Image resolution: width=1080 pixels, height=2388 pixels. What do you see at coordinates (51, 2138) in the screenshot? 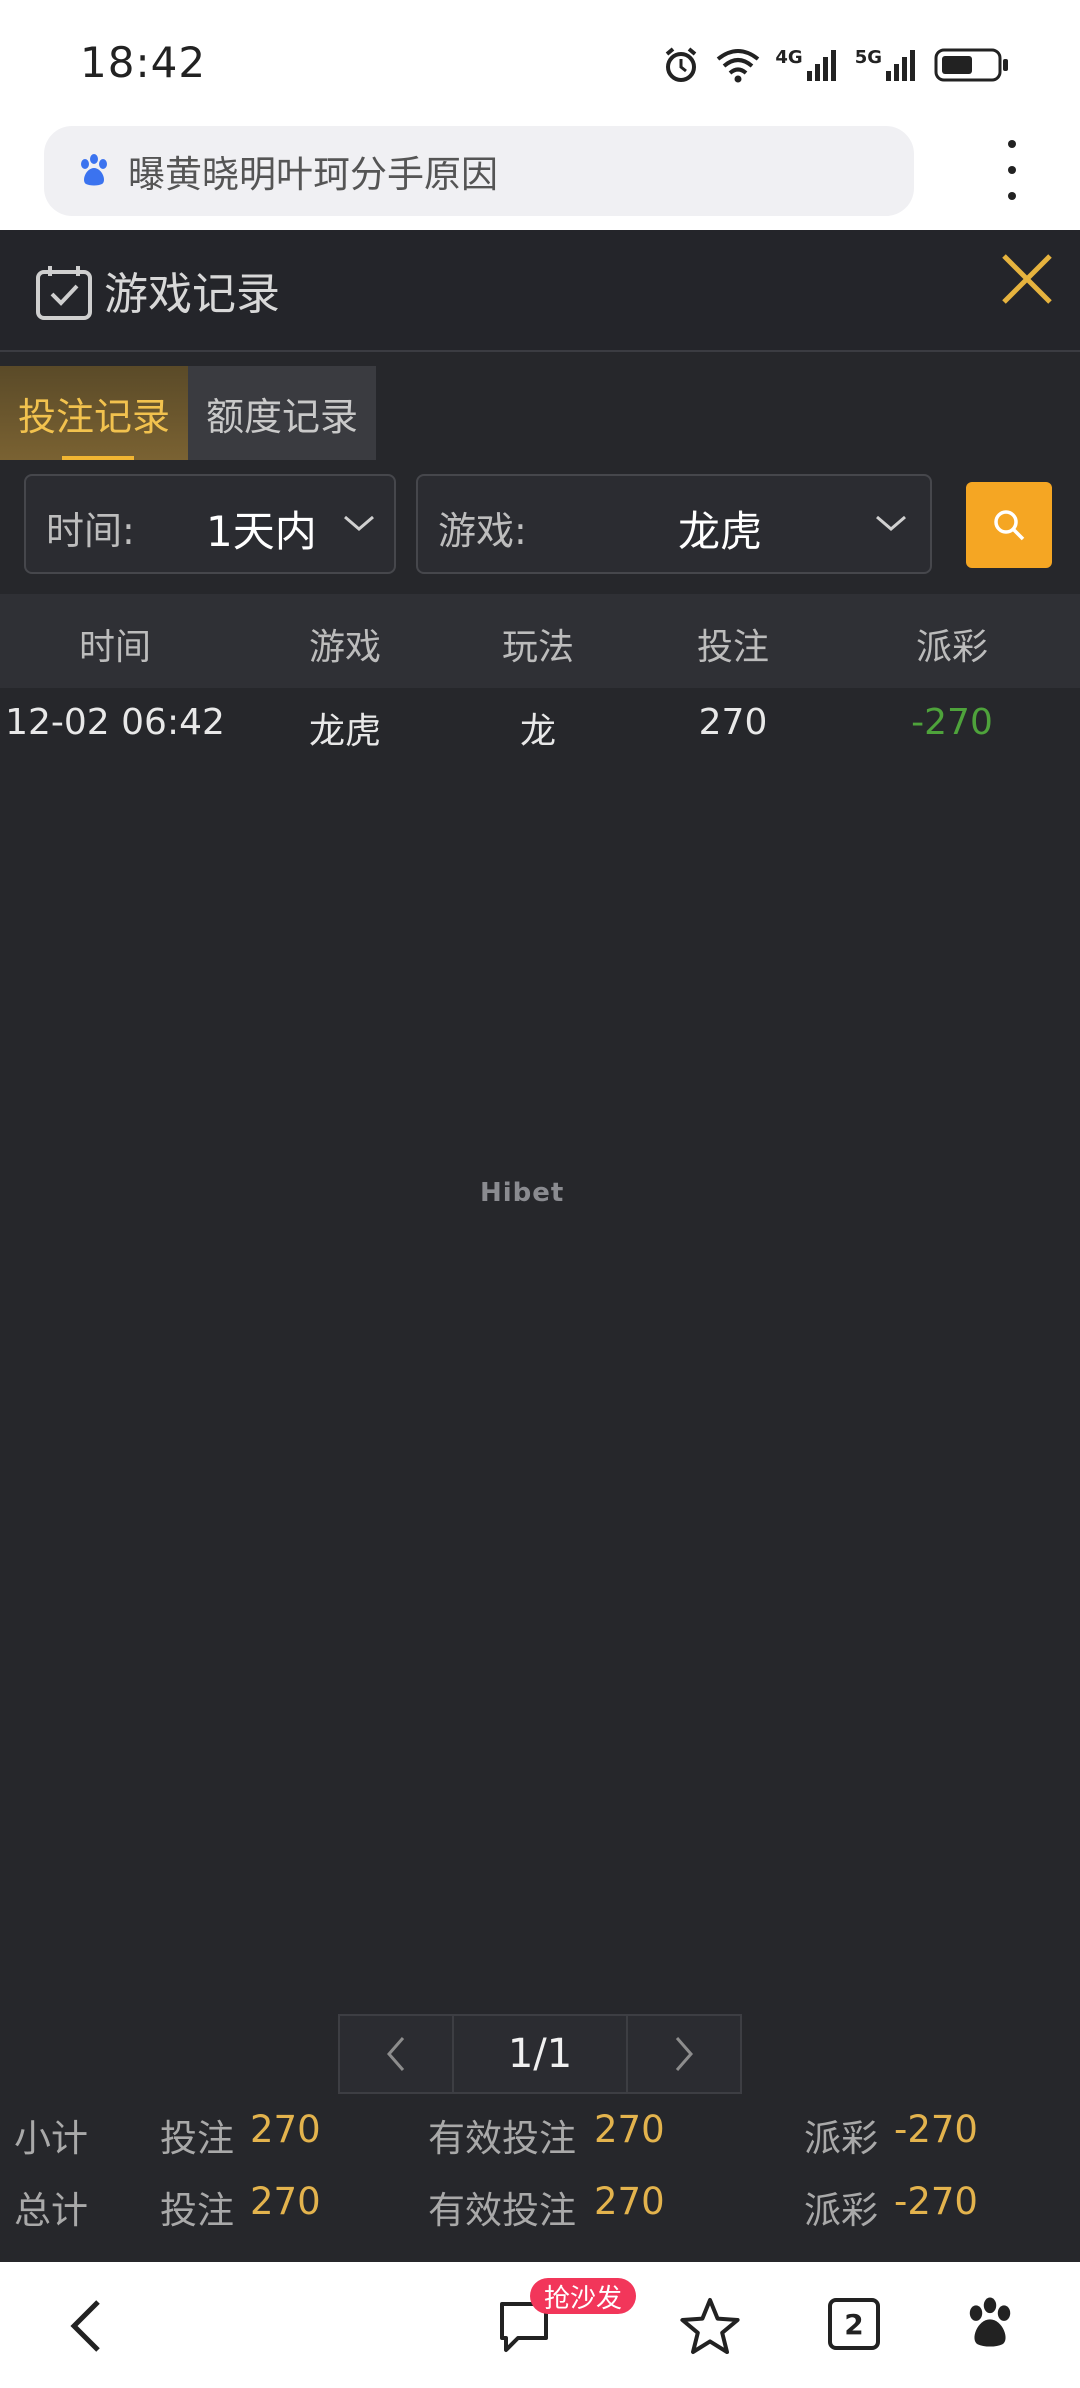
I see `subtotal-label: 小计` at bounding box center [51, 2138].